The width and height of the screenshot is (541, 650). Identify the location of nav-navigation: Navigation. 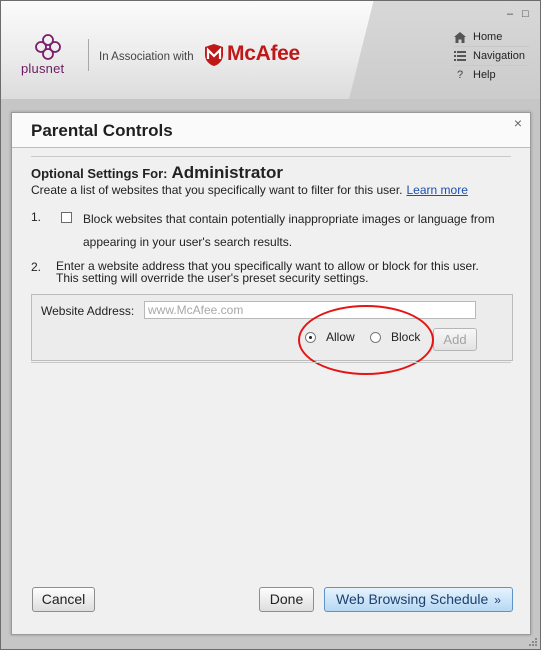
(491, 56).